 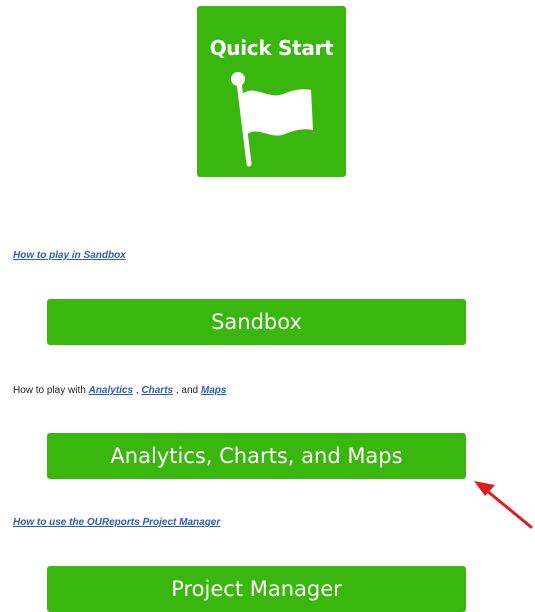 What do you see at coordinates (256, 322) in the screenshot?
I see `sandbox-button: Sandbox` at bounding box center [256, 322].